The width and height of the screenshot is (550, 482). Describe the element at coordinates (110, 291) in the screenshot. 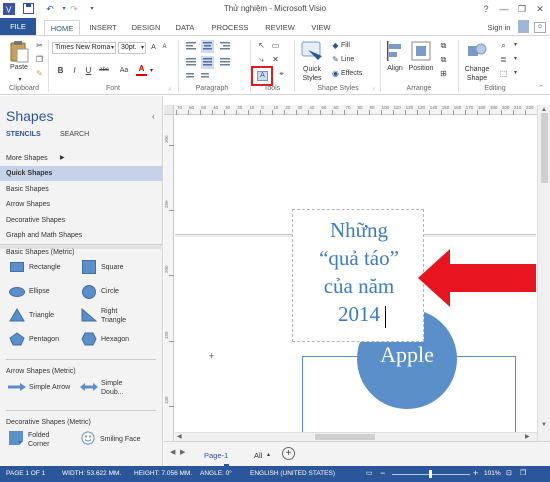

I see `circle-label: Circle` at that location.